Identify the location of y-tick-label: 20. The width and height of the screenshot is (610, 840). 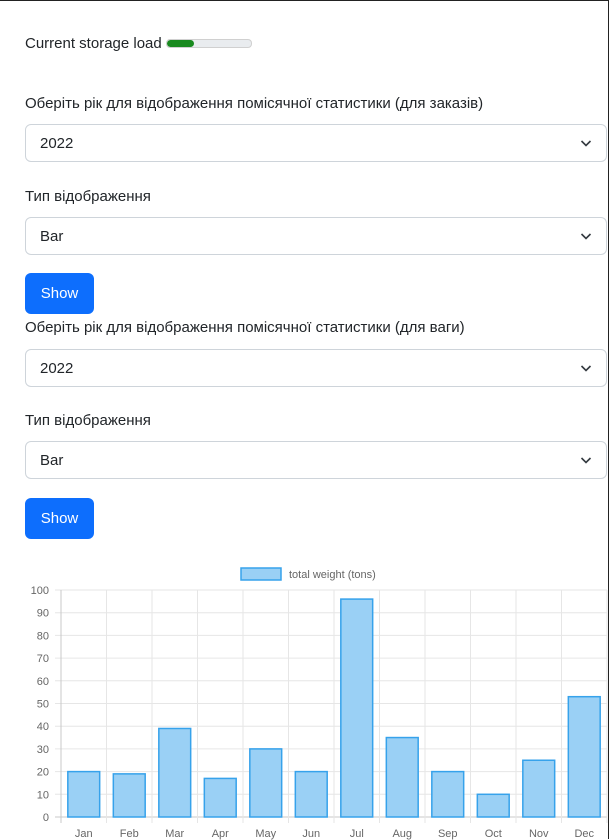
(43, 773).